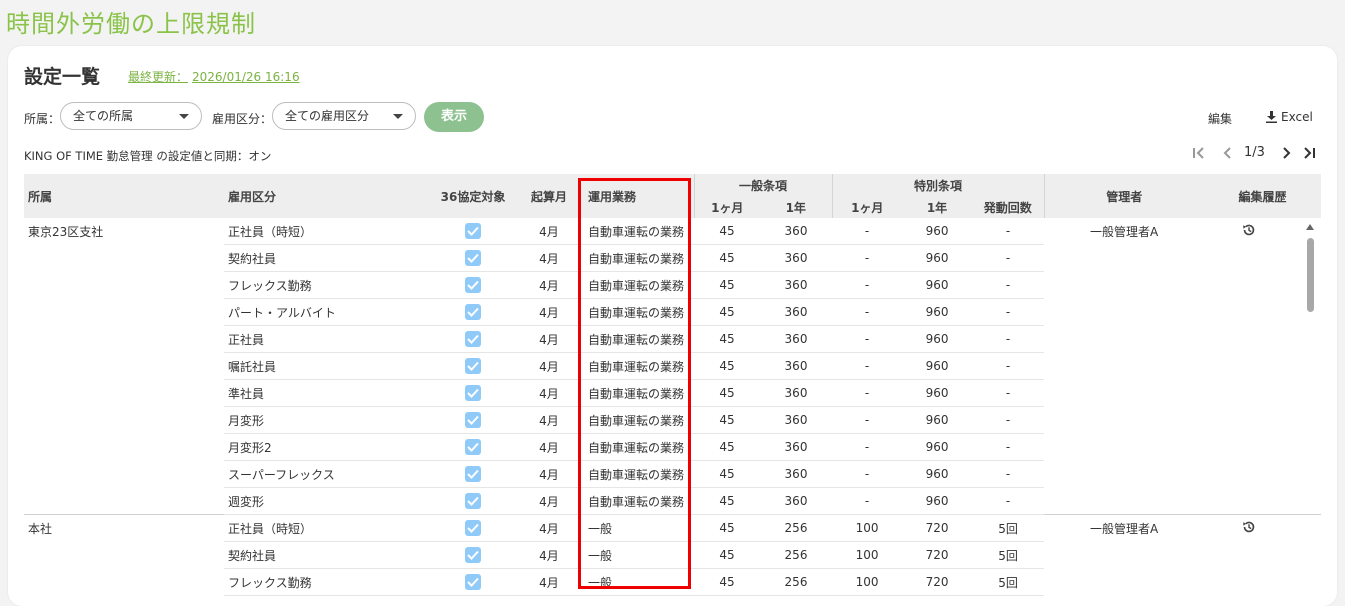 The image size is (1345, 606). What do you see at coordinates (1309, 155) in the screenshot?
I see `last-page-icon` at bounding box center [1309, 155].